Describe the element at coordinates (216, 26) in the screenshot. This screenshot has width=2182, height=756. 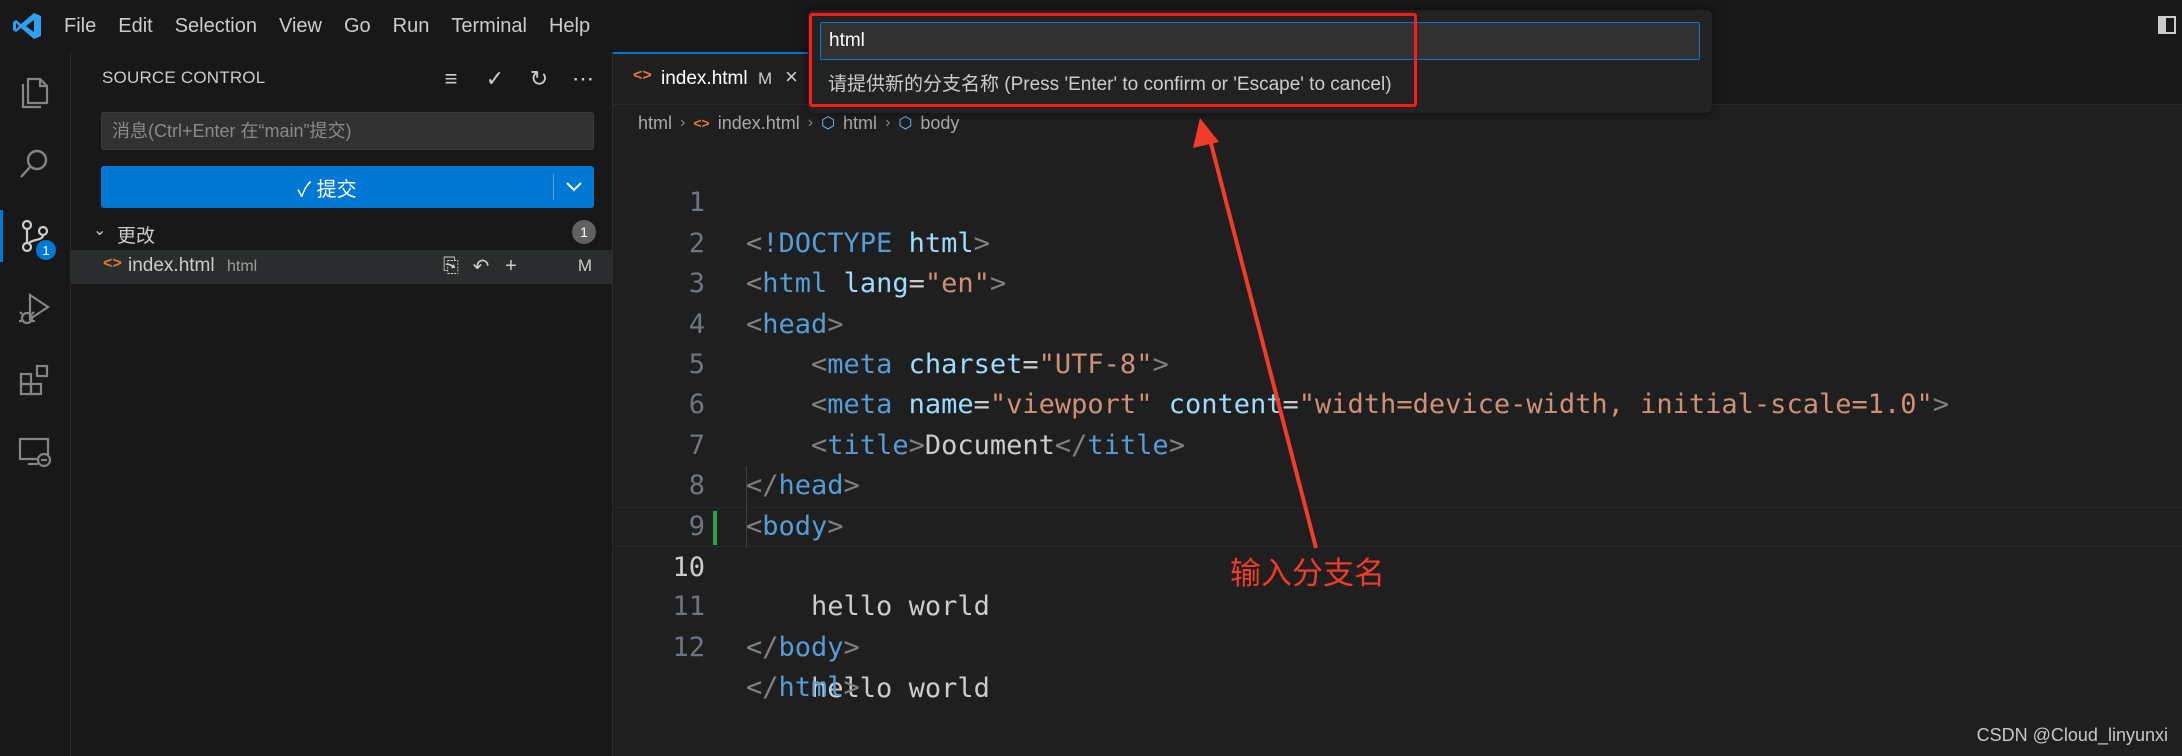
I see `menu-selection: Selection` at that location.